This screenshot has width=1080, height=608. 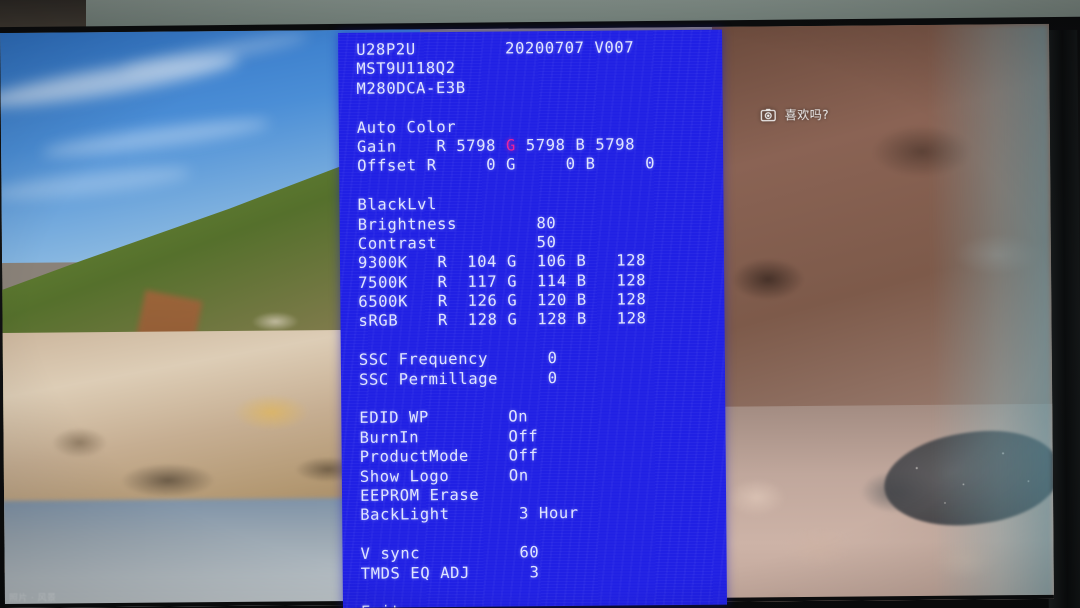 What do you see at coordinates (575, 145) in the screenshot?
I see `osd-gain-suffix: 5798 B 5798` at bounding box center [575, 145].